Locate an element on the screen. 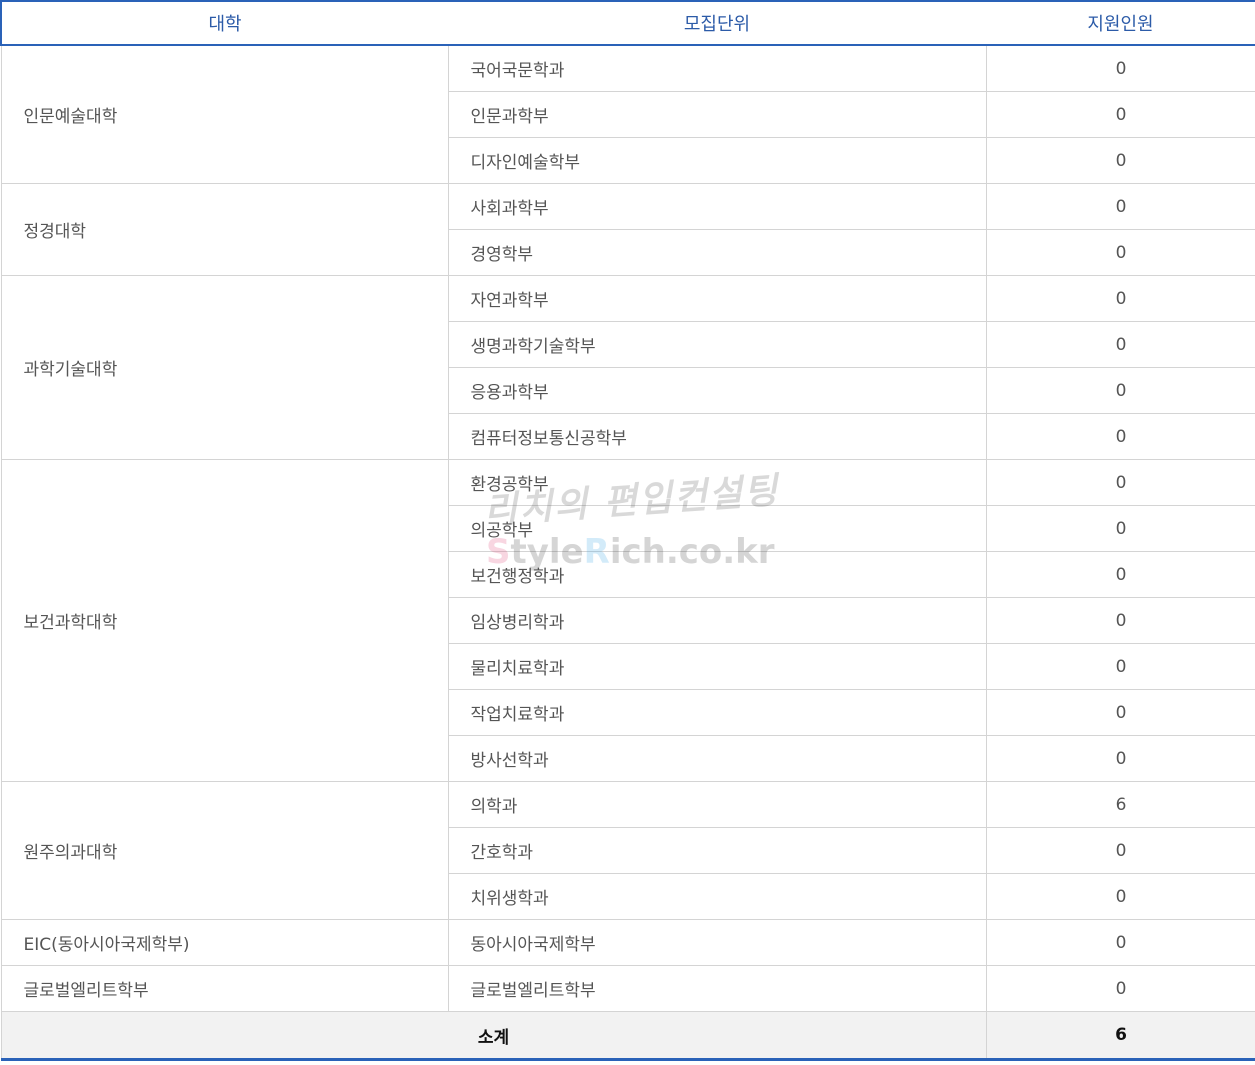 Image resolution: width=1255 pixels, height=1065 pixels. unit-cell: 의학과 is located at coordinates (717, 804).